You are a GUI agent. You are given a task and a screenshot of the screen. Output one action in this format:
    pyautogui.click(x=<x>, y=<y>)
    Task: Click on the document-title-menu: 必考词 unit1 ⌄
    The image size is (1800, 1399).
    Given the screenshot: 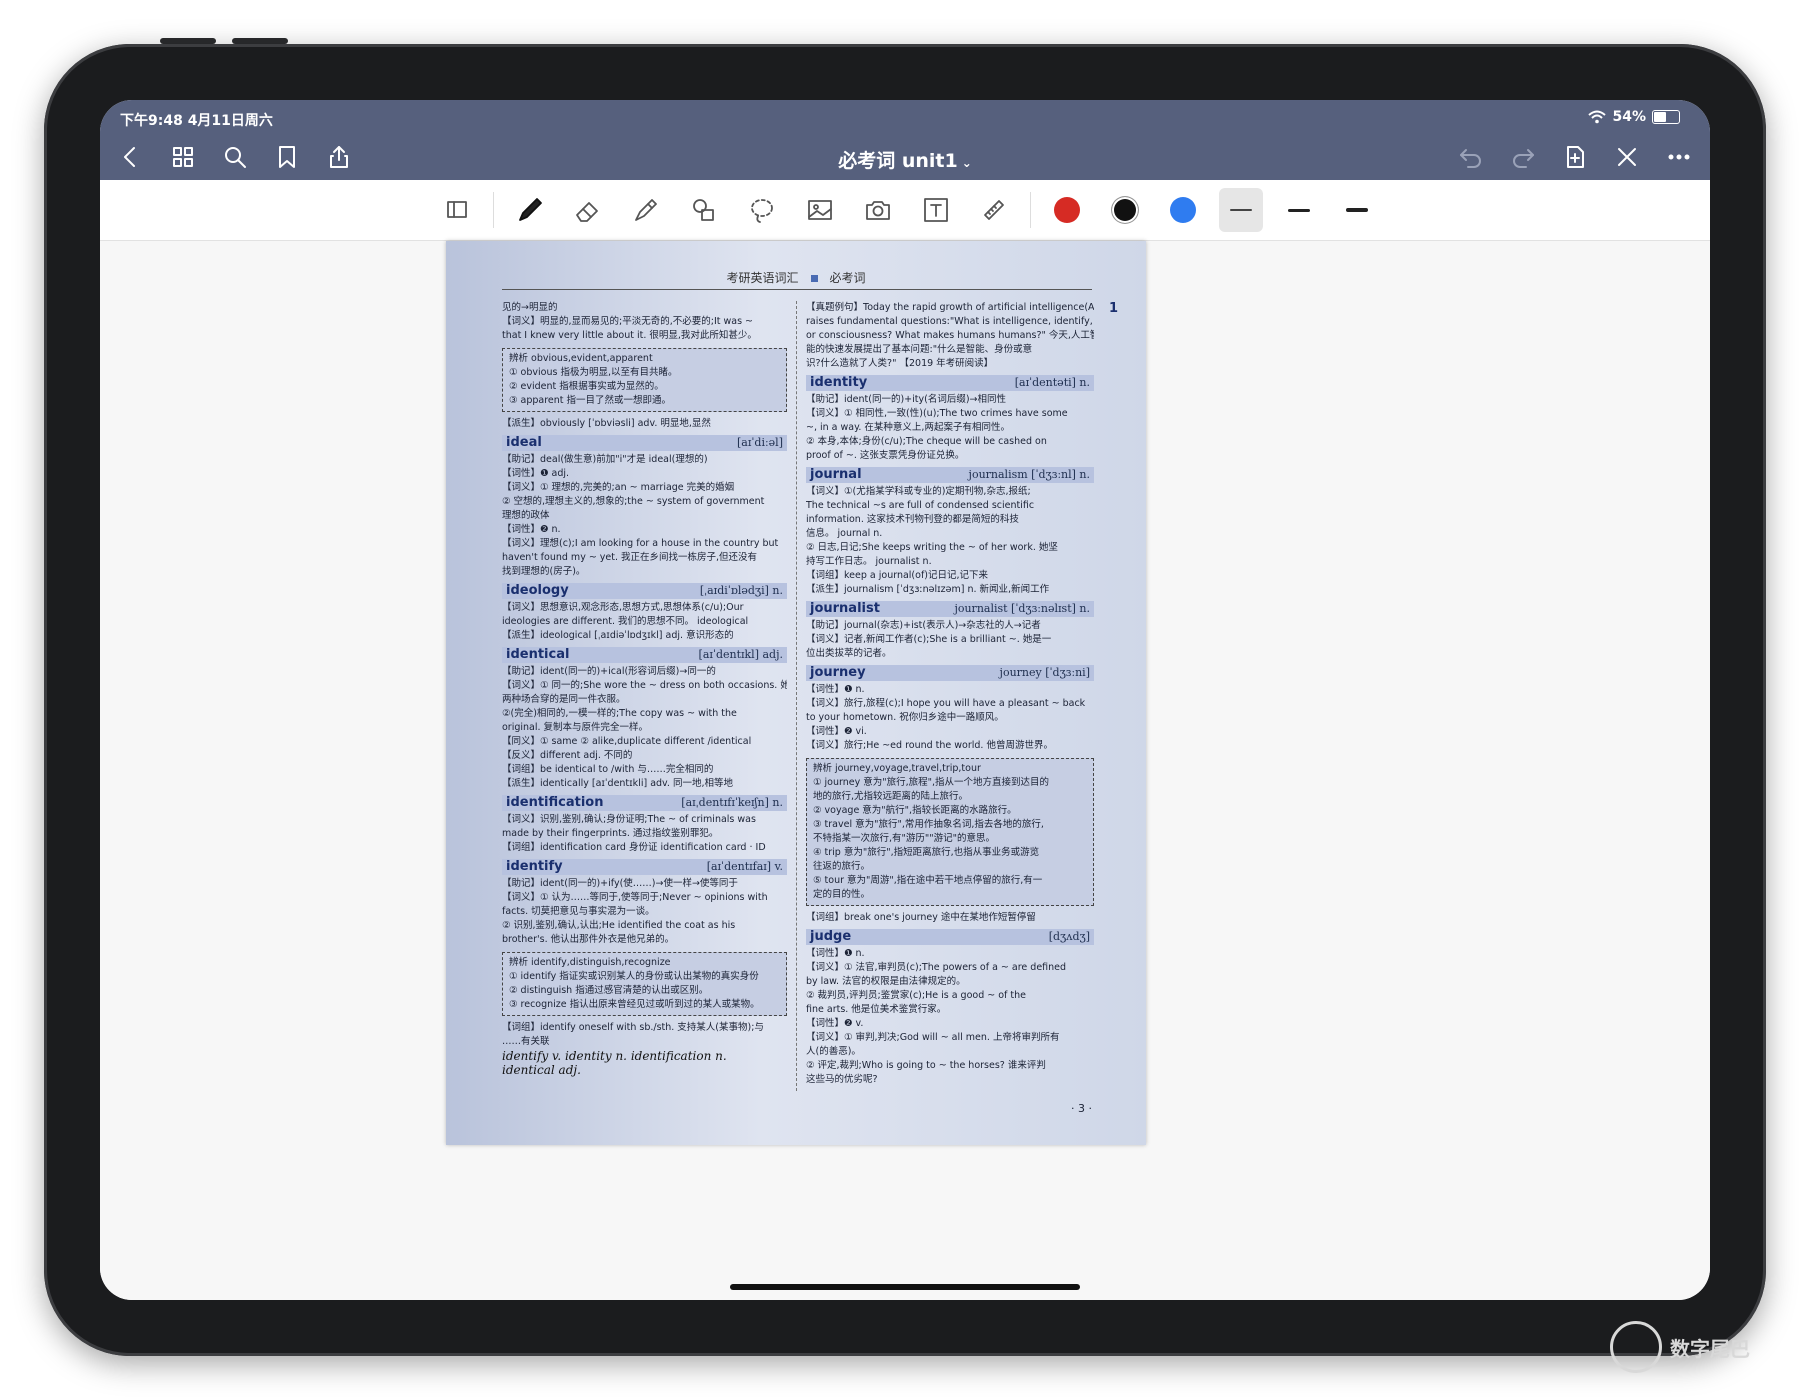 What is the action you would take?
    pyautogui.click(x=905, y=159)
    